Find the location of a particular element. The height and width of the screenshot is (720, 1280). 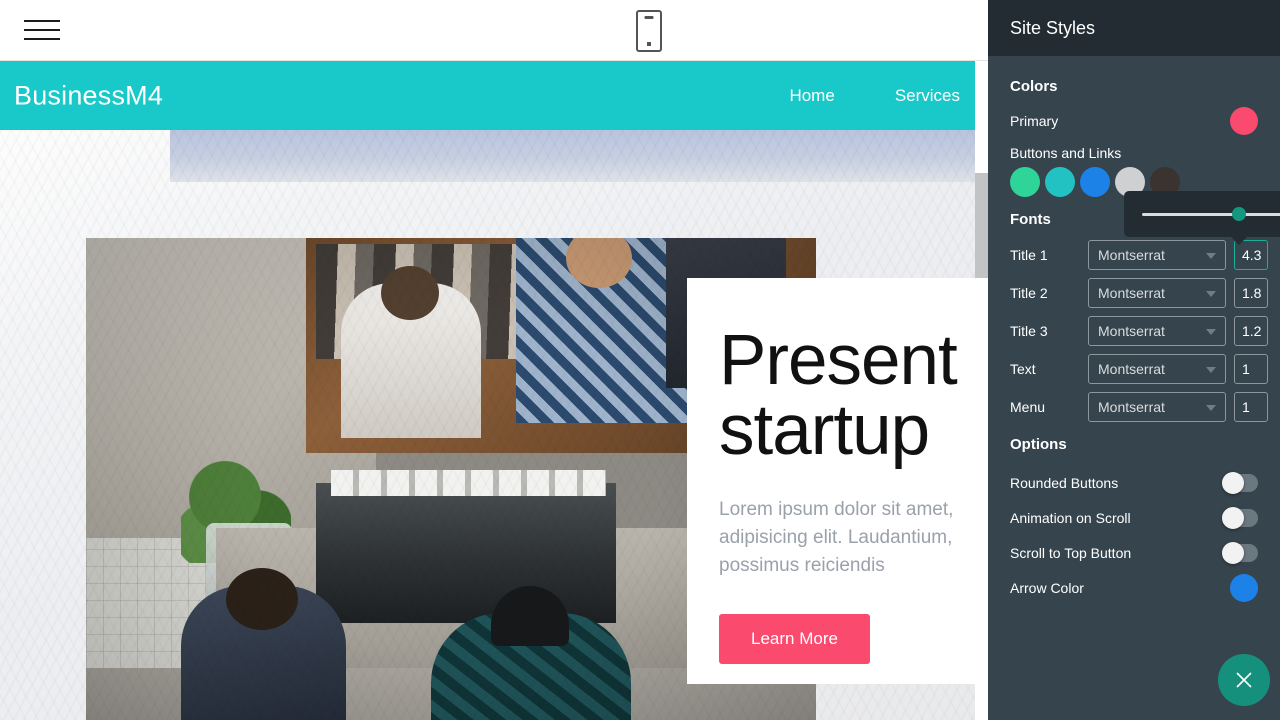

font-row-title2: Title 2 Montserrat 1.8 is located at coordinates (1139, 293).